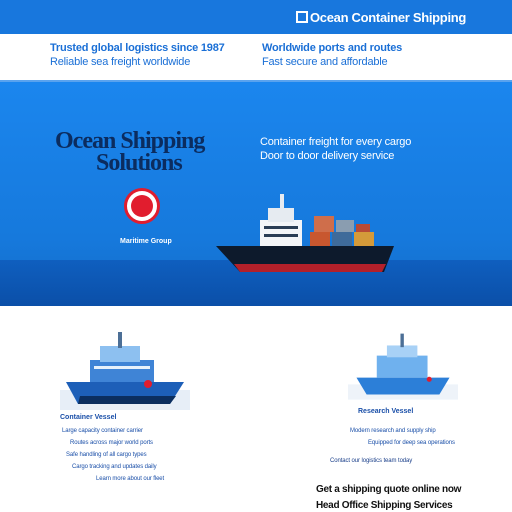 The height and width of the screenshot is (512, 512). Describe the element at coordinates (393, 431) in the screenshot. I see `card-2-caption-line-1: Modern research and supply ship` at that location.